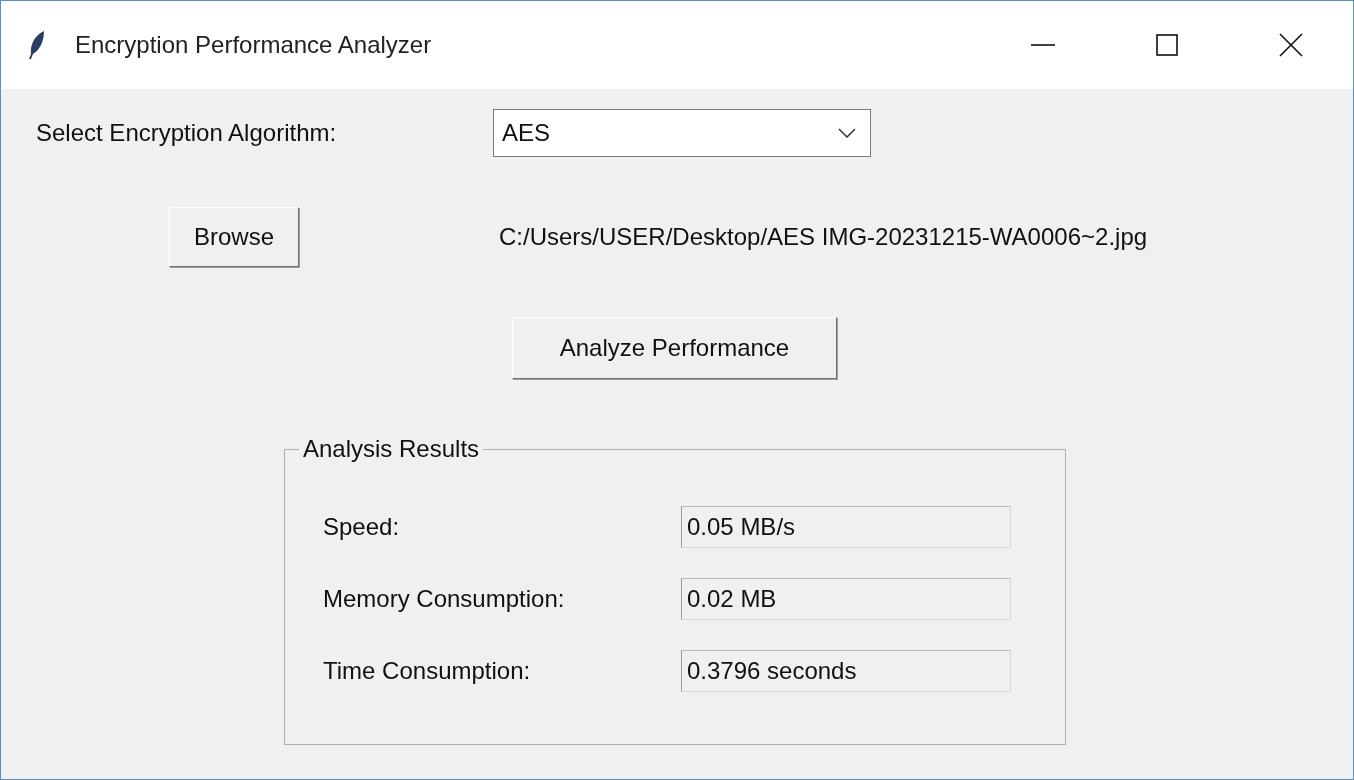 The image size is (1354, 780). Describe the element at coordinates (1291, 45) in the screenshot. I see `close-icon` at that location.